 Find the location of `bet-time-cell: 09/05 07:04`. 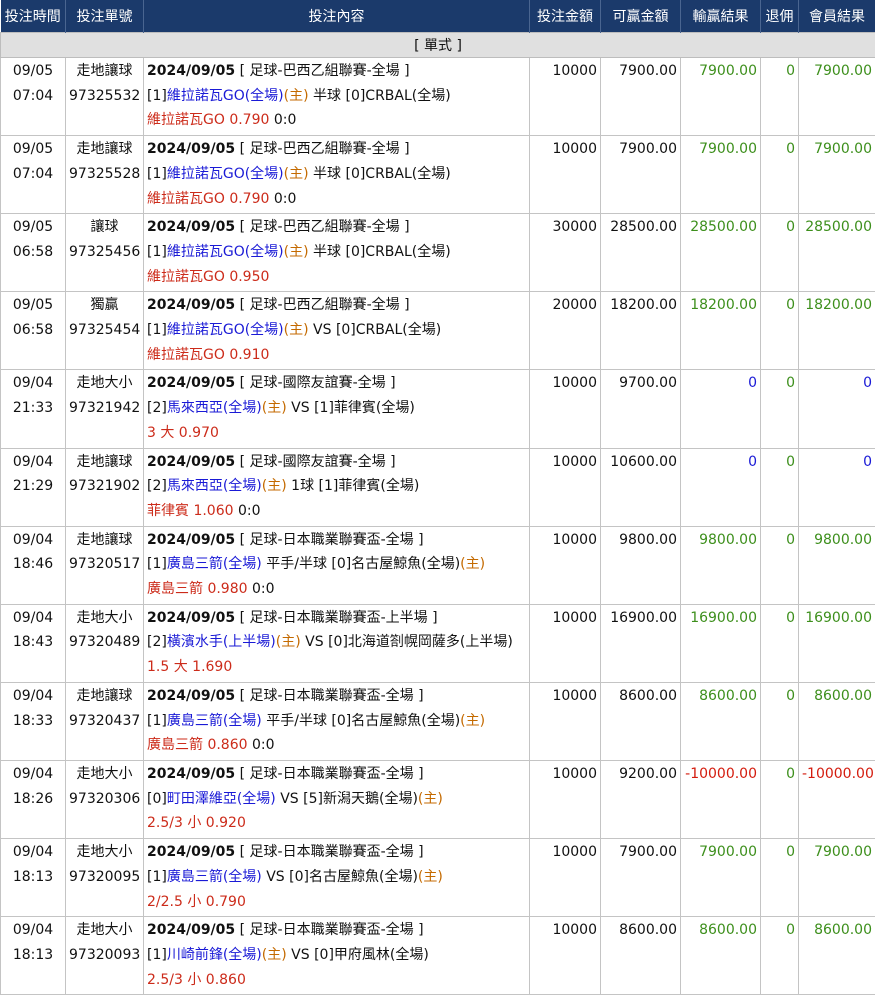

bet-time-cell: 09/05 07:04 is located at coordinates (33, 96).